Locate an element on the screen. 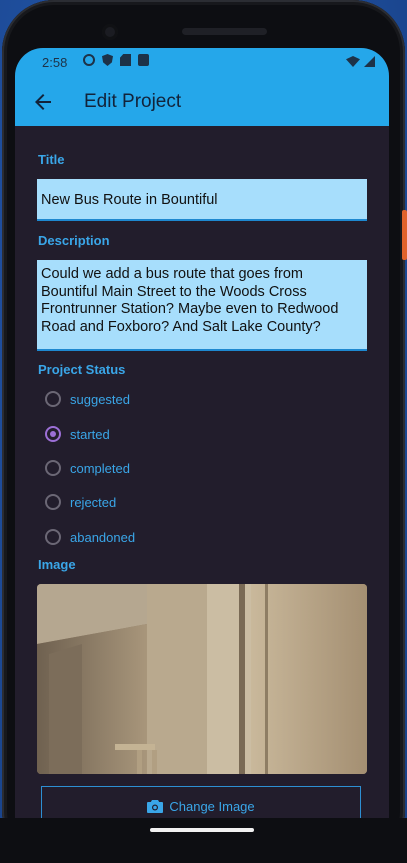  power-button is located at coordinates (404, 235).